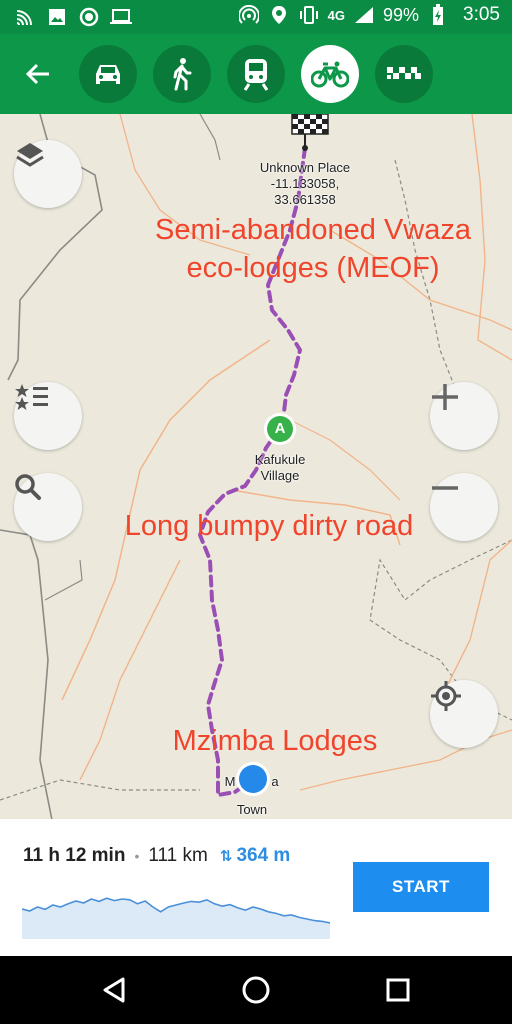 The width and height of the screenshot is (512, 1024). What do you see at coordinates (445, 397) in the screenshot?
I see `zoom-in-icon` at bounding box center [445, 397].